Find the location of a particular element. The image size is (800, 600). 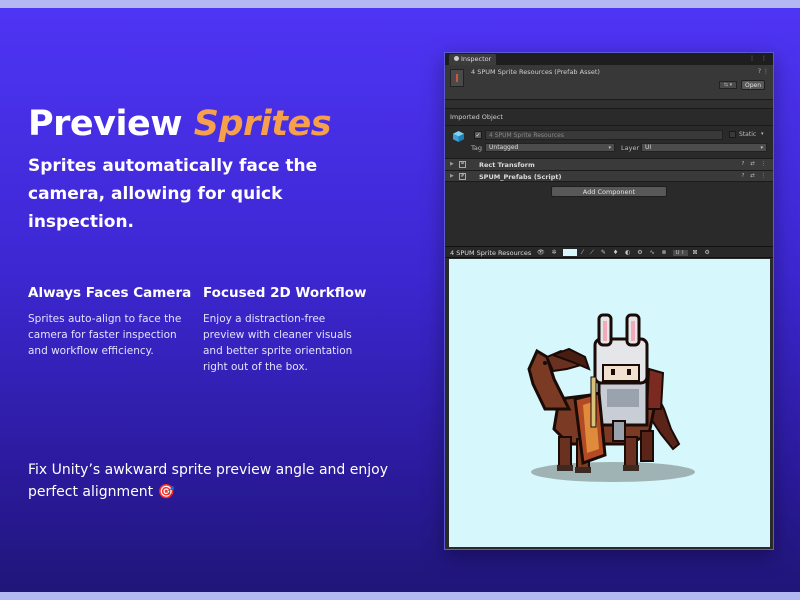

info-icon is located at coordinates (456, 58).